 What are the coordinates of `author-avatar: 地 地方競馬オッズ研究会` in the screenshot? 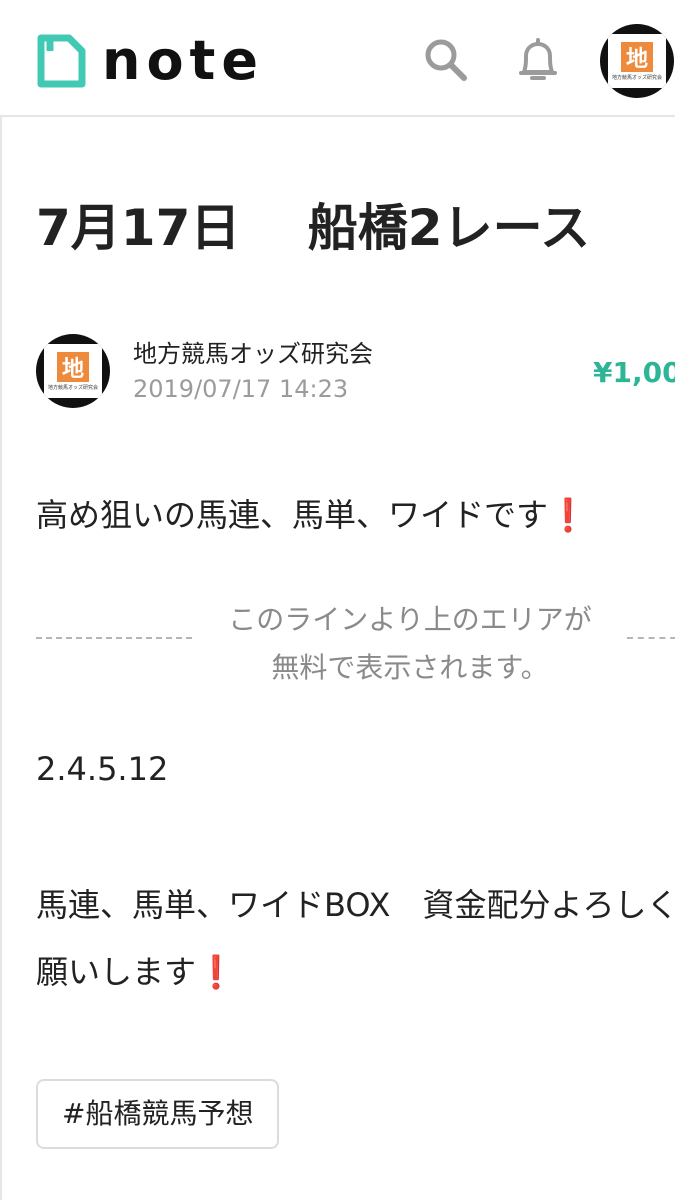 It's located at (73, 371).